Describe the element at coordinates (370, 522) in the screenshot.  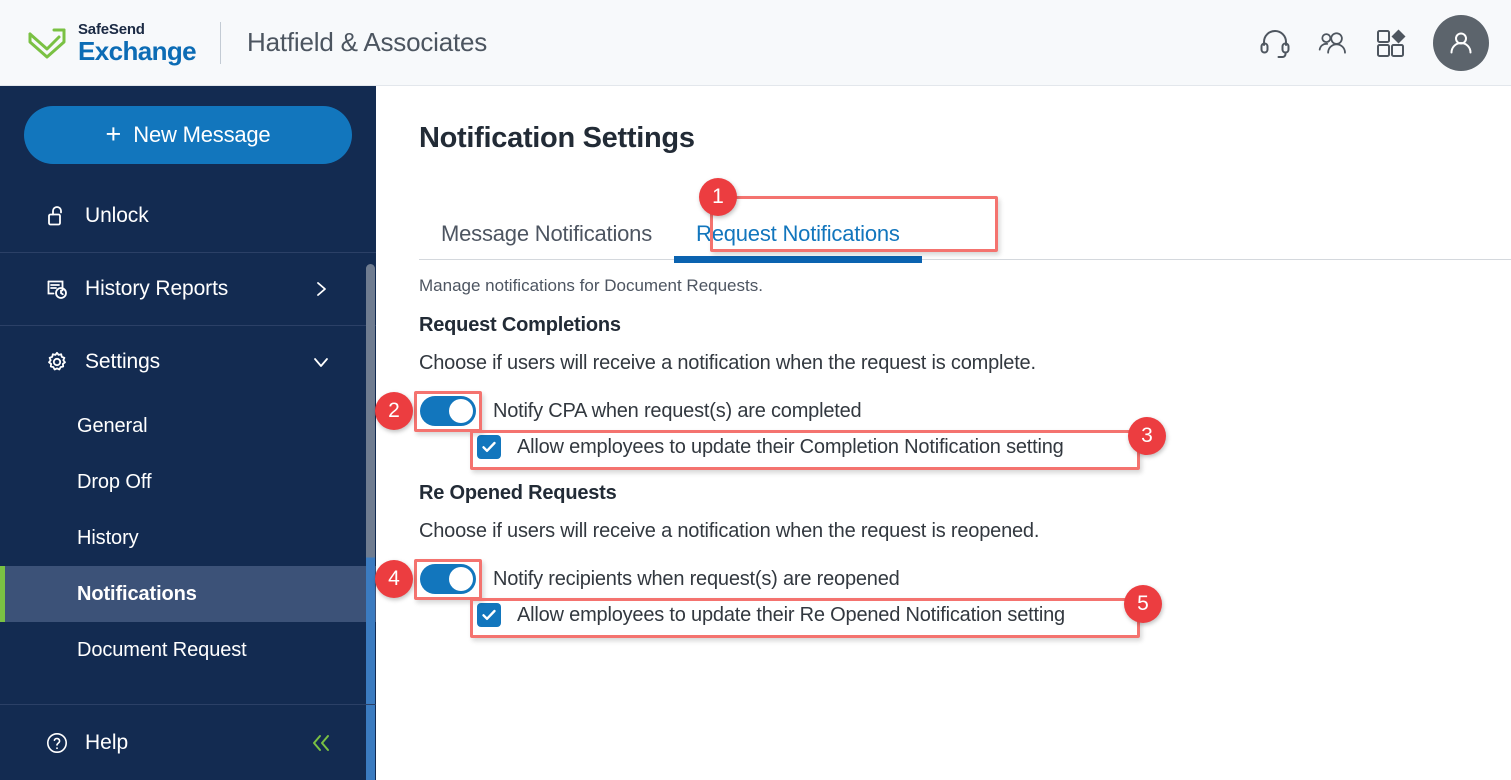
I see `sidebar-scrollbar` at that location.